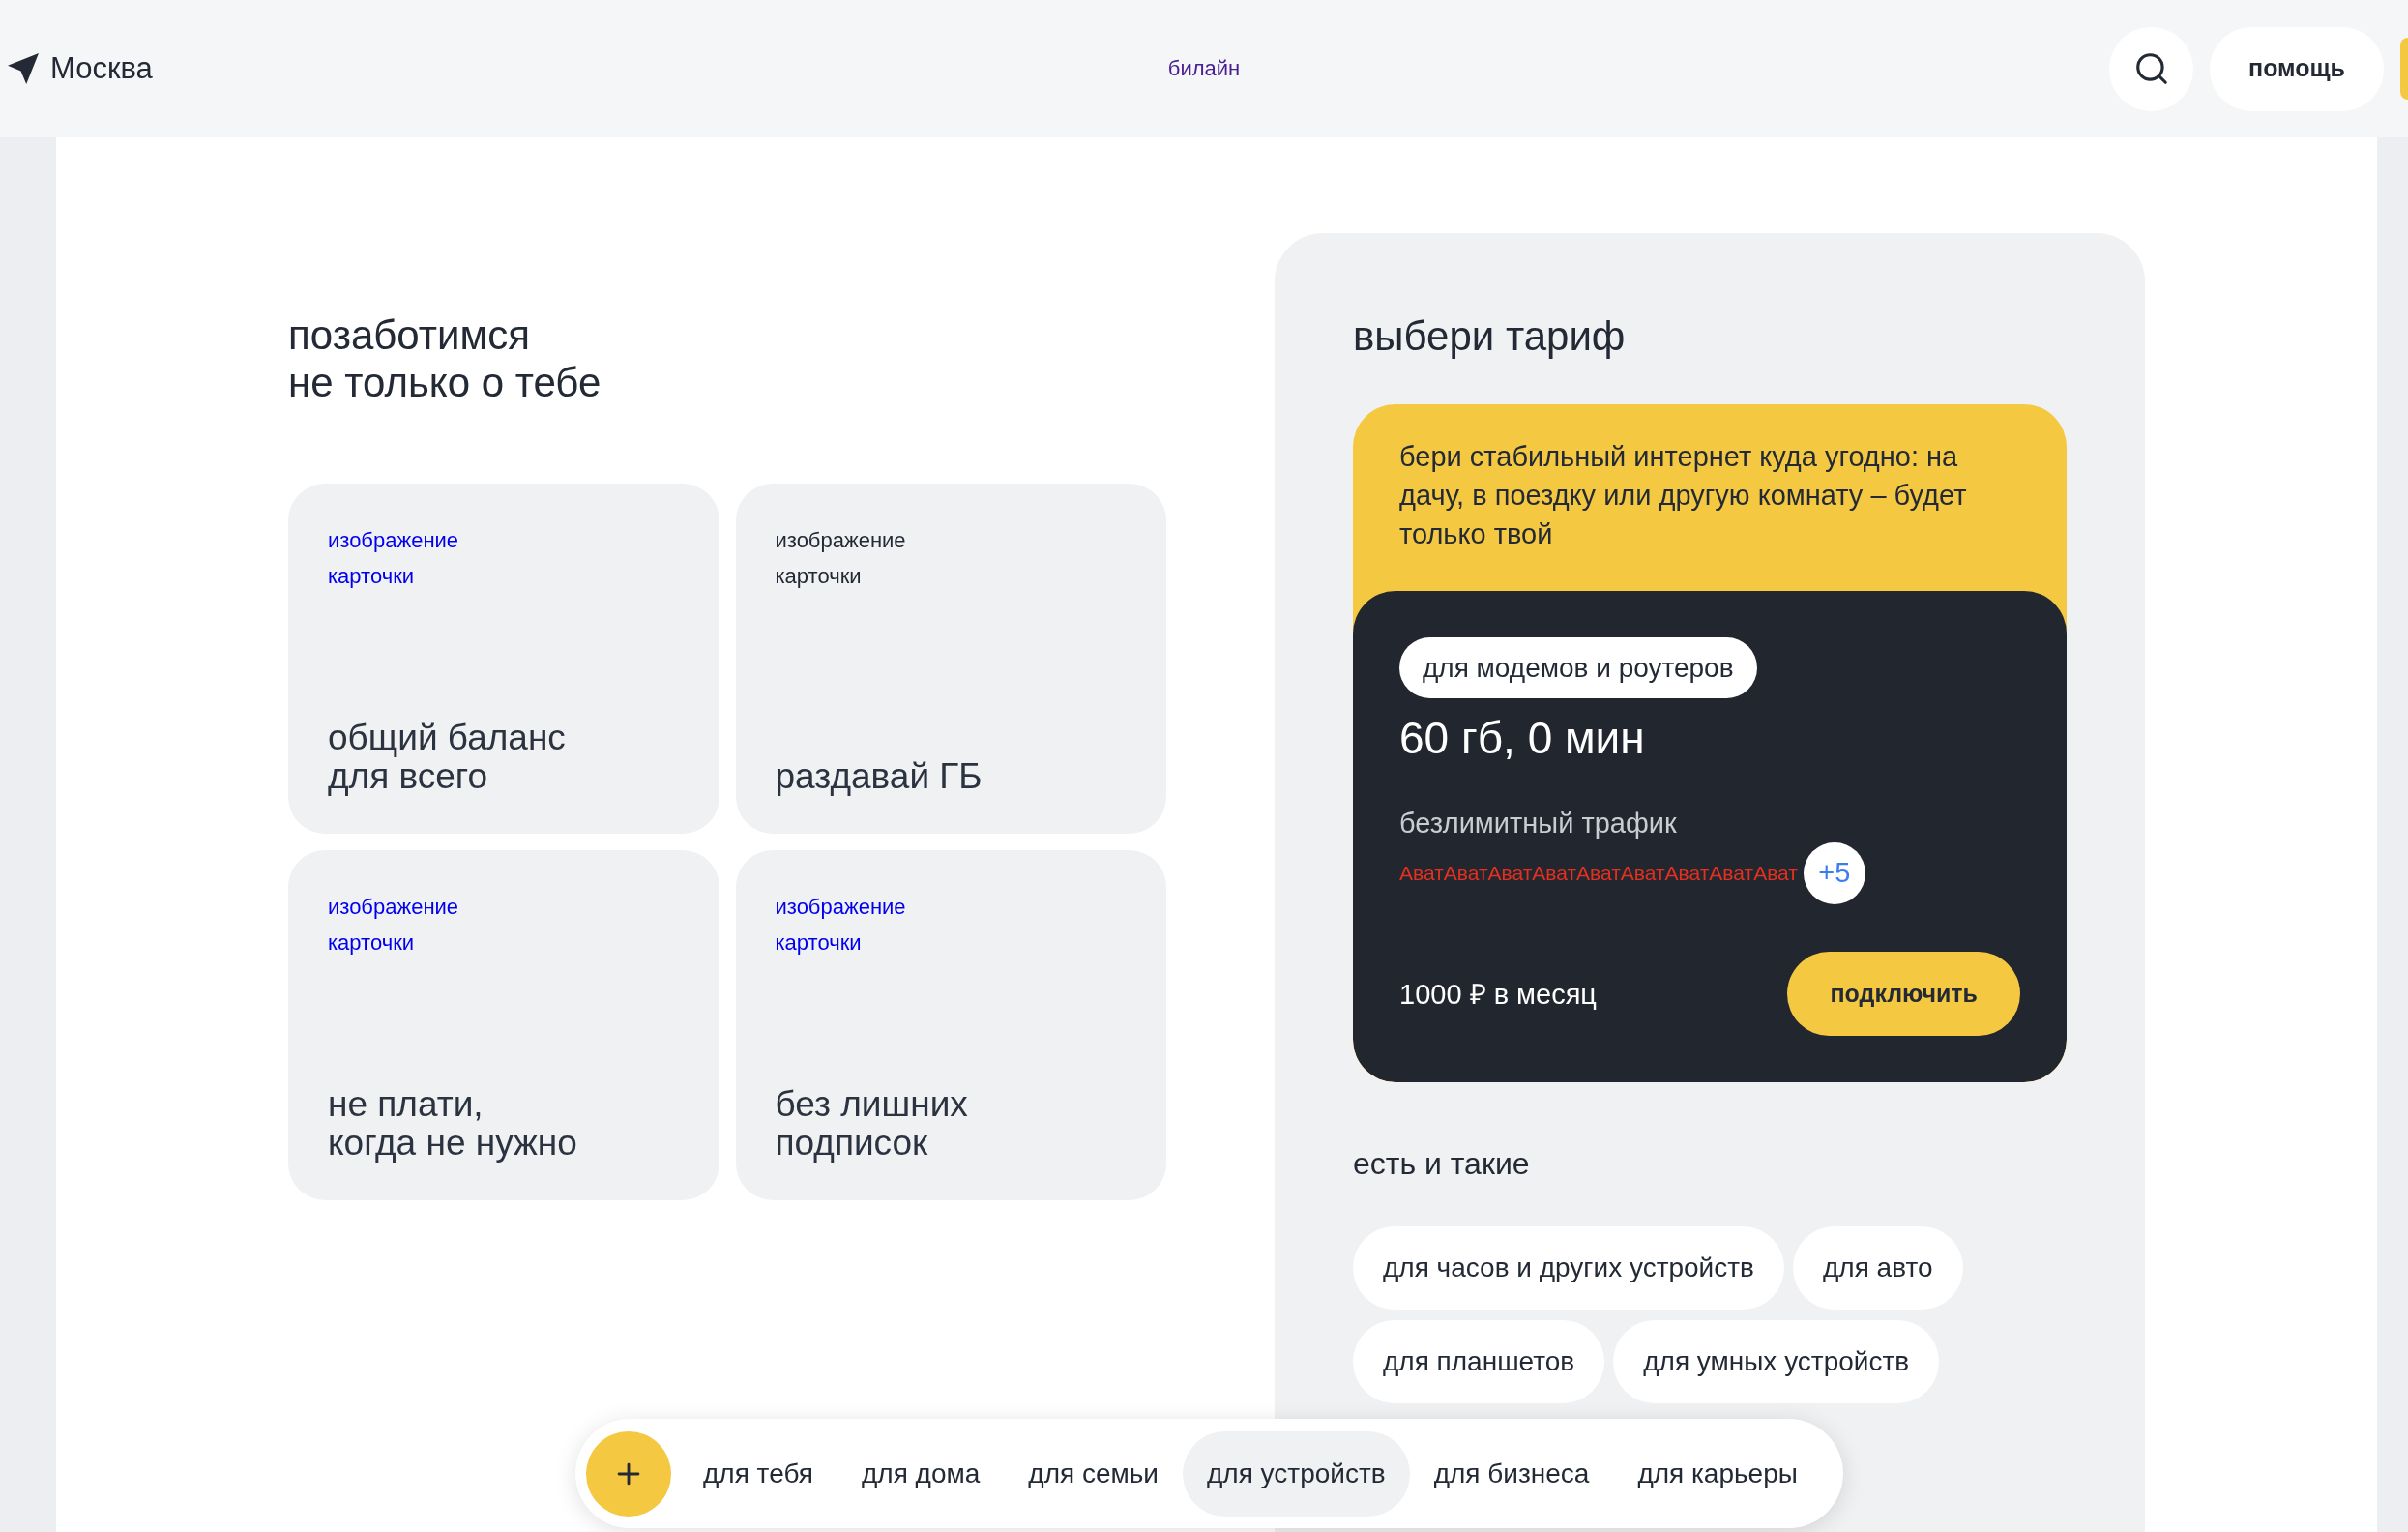  What do you see at coordinates (1683, 495) in the screenshot?
I see `tariff-description: бери стабильный интернет куда угодно: на дачу, в поездку или другую комнату – будет только твой` at bounding box center [1683, 495].